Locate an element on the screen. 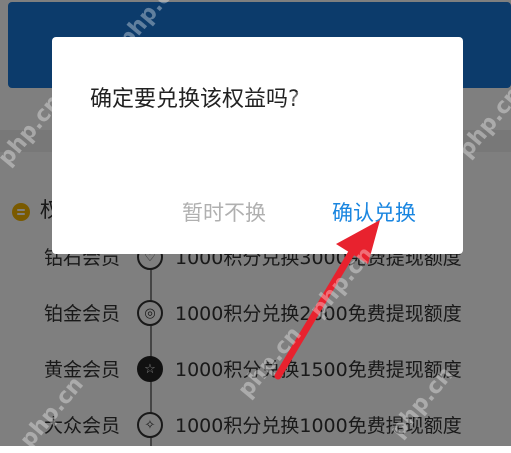 The image size is (511, 453). cancel-button: 暂时不换 is located at coordinates (224, 213).